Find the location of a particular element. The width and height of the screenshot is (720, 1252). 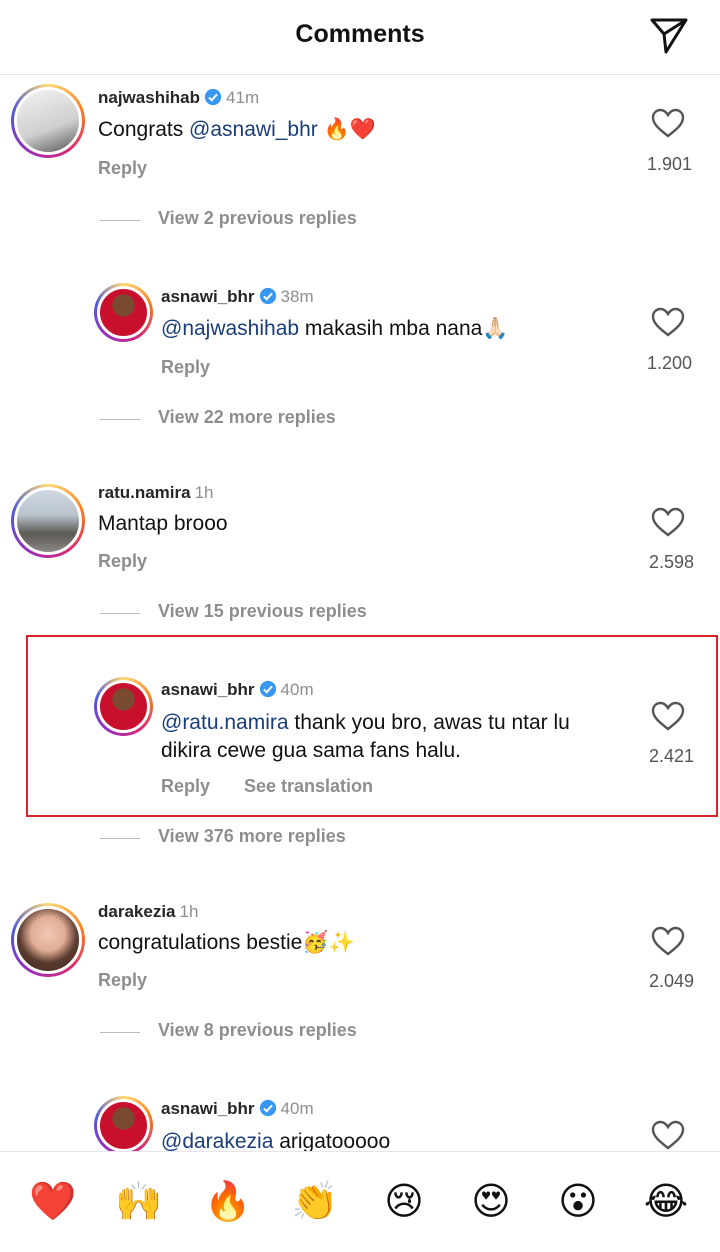

see-translation-button: See translation is located at coordinates (308, 786).